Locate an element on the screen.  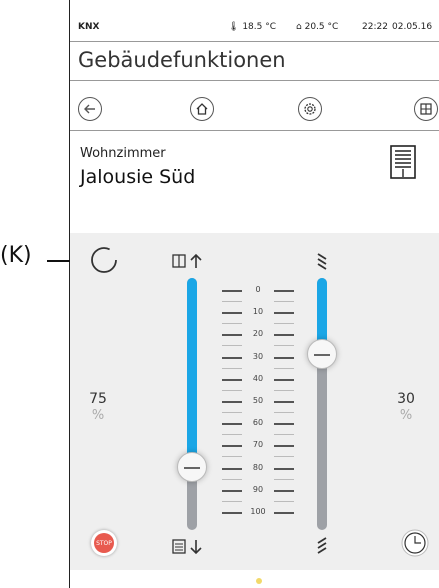
status-bar: KNX 🌡 18.5 °C ⌂ 20.5 °C 22:22 02.05.16 is located at coordinates (258, 30).